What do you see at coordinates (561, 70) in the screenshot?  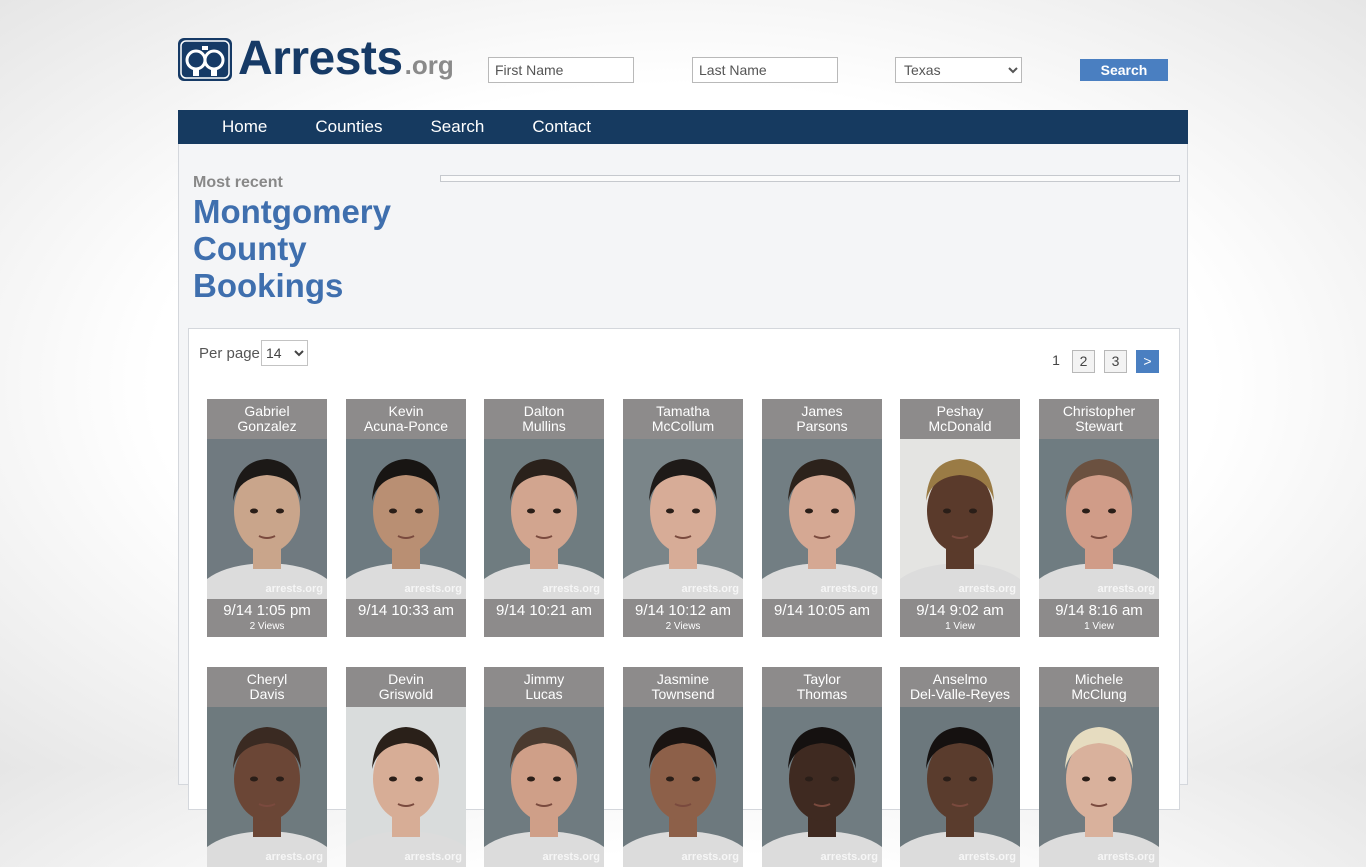 I see `first-name-input` at bounding box center [561, 70].